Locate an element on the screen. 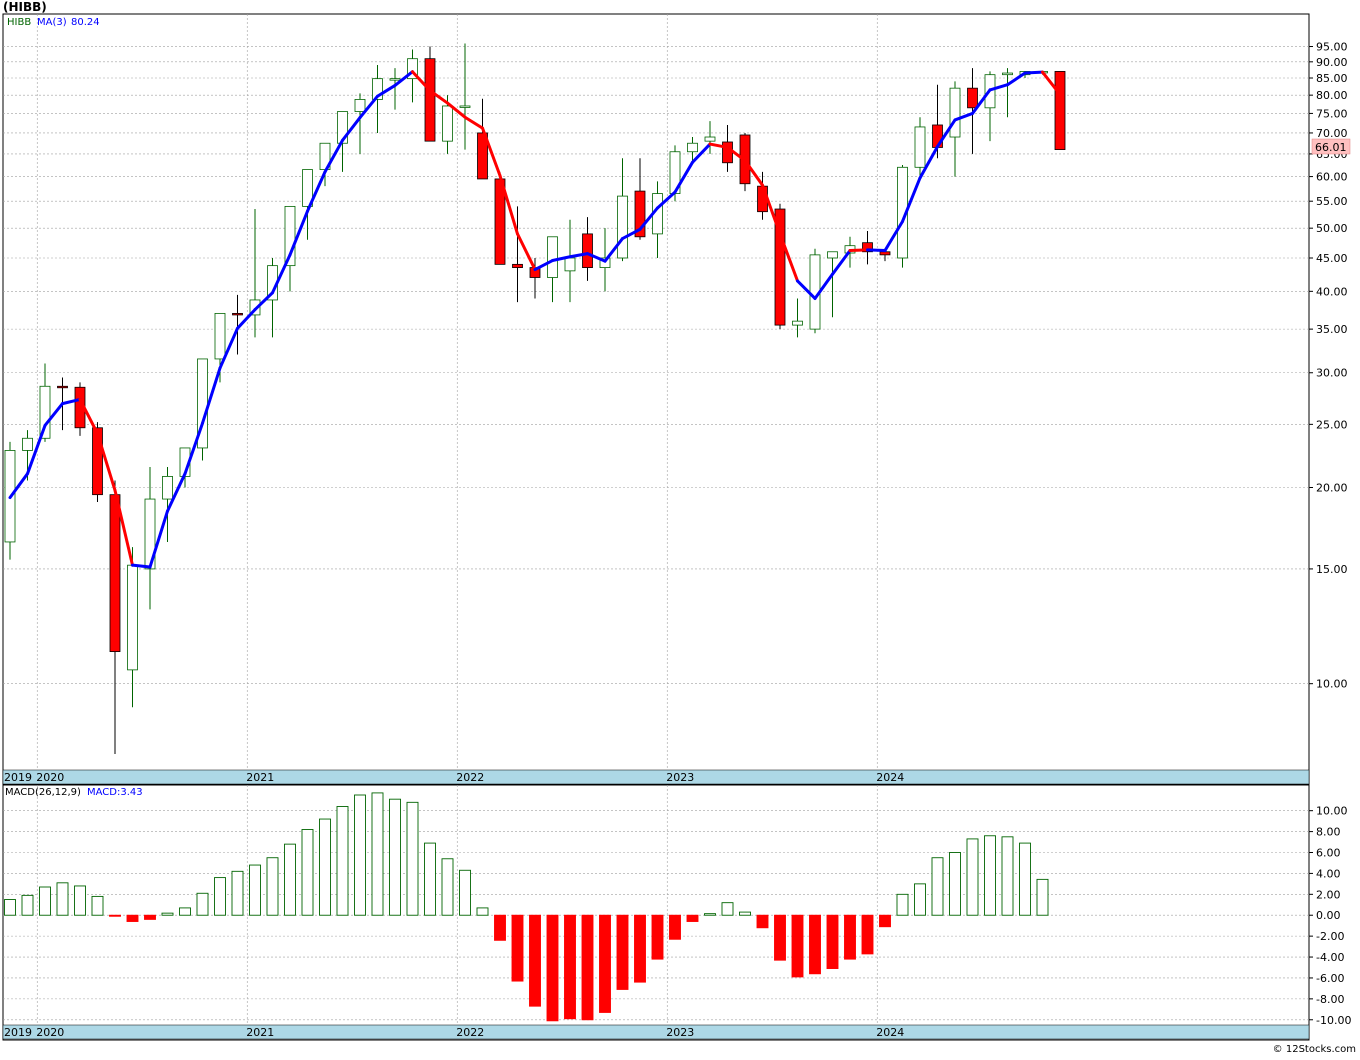  macd-legend-value: MACD:3.43 is located at coordinates (115, 792).